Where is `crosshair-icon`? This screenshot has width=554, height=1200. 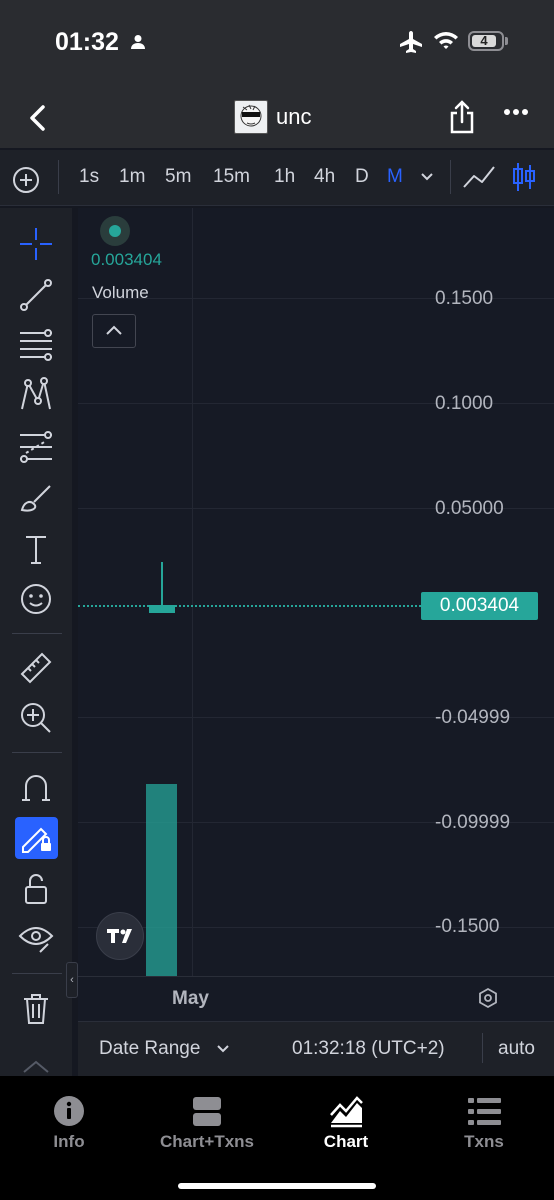 crosshair-icon is located at coordinates (36, 244).